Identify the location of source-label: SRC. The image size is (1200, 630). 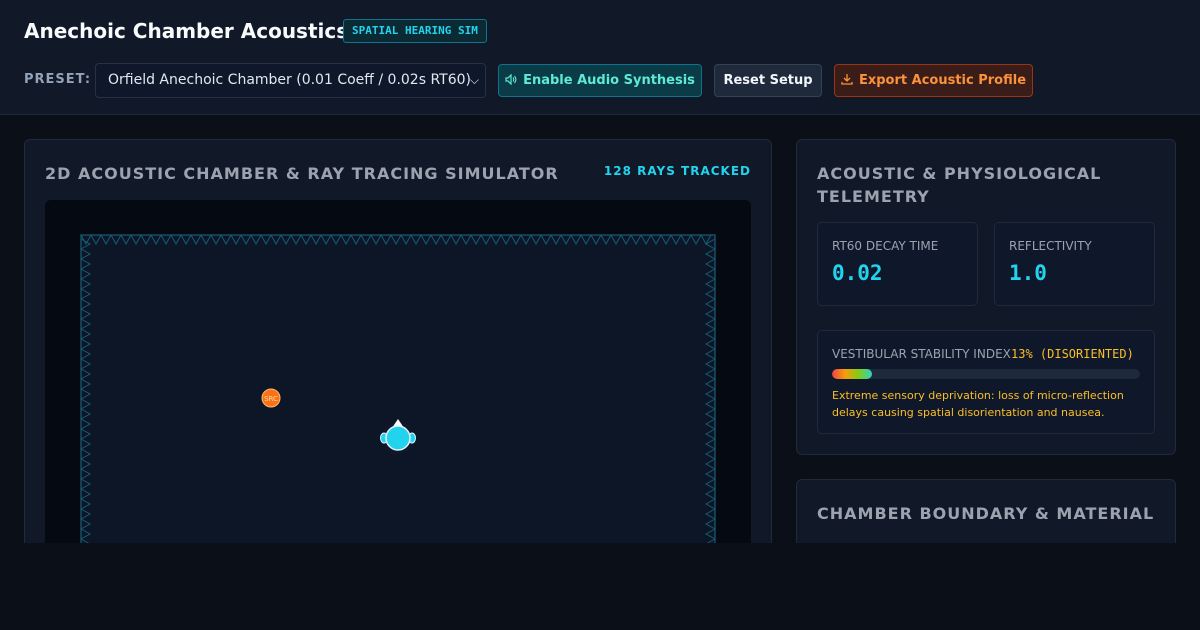
(271, 399).